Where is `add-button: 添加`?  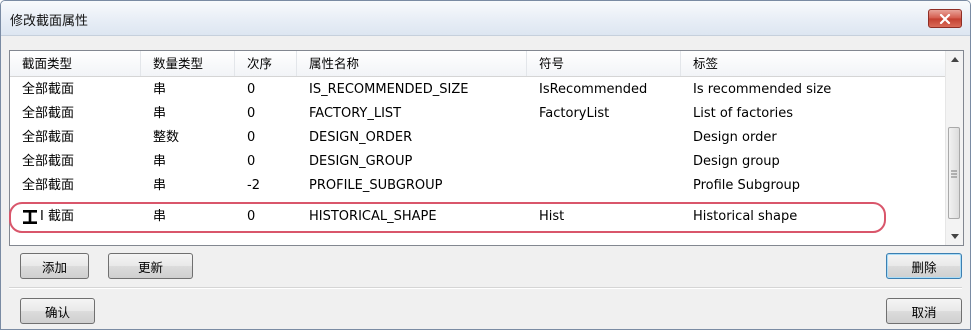 add-button: 添加 is located at coordinates (54, 266).